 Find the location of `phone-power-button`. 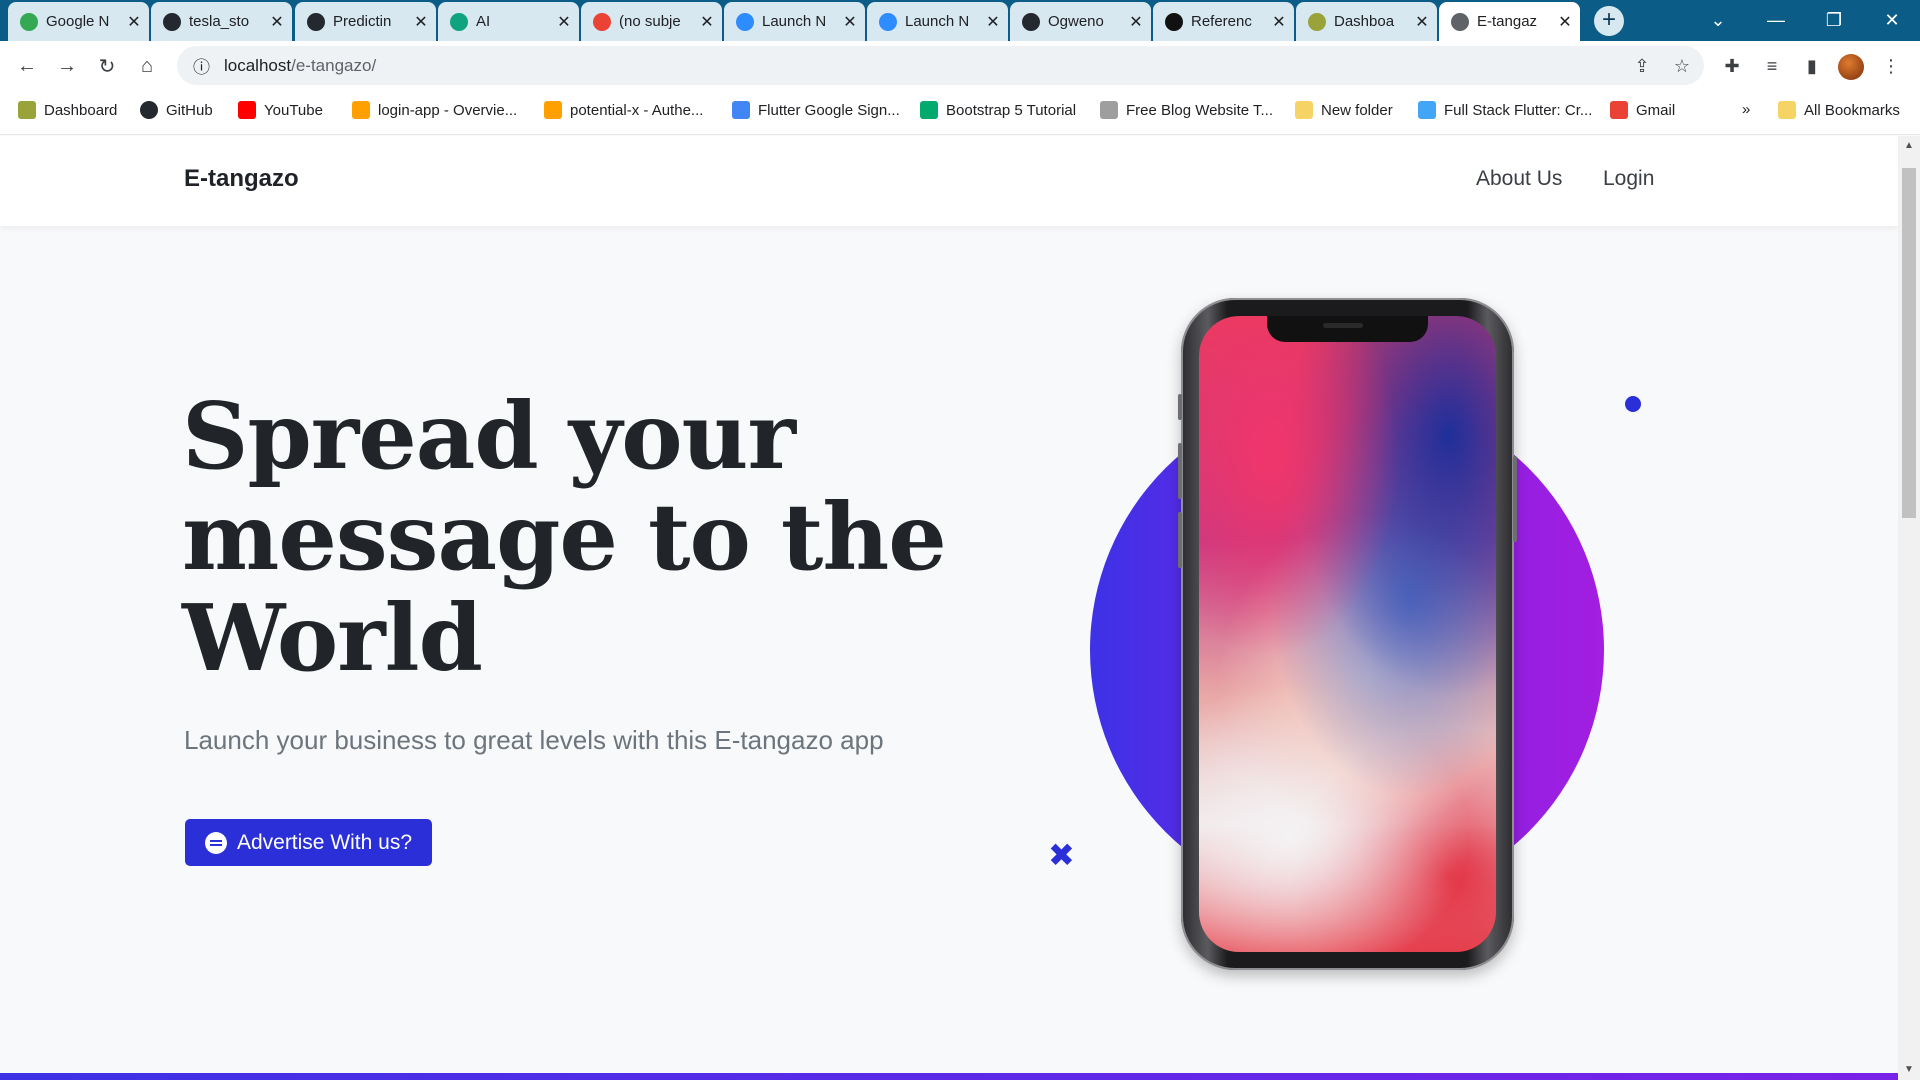

phone-power-button is located at coordinates (1515, 499).